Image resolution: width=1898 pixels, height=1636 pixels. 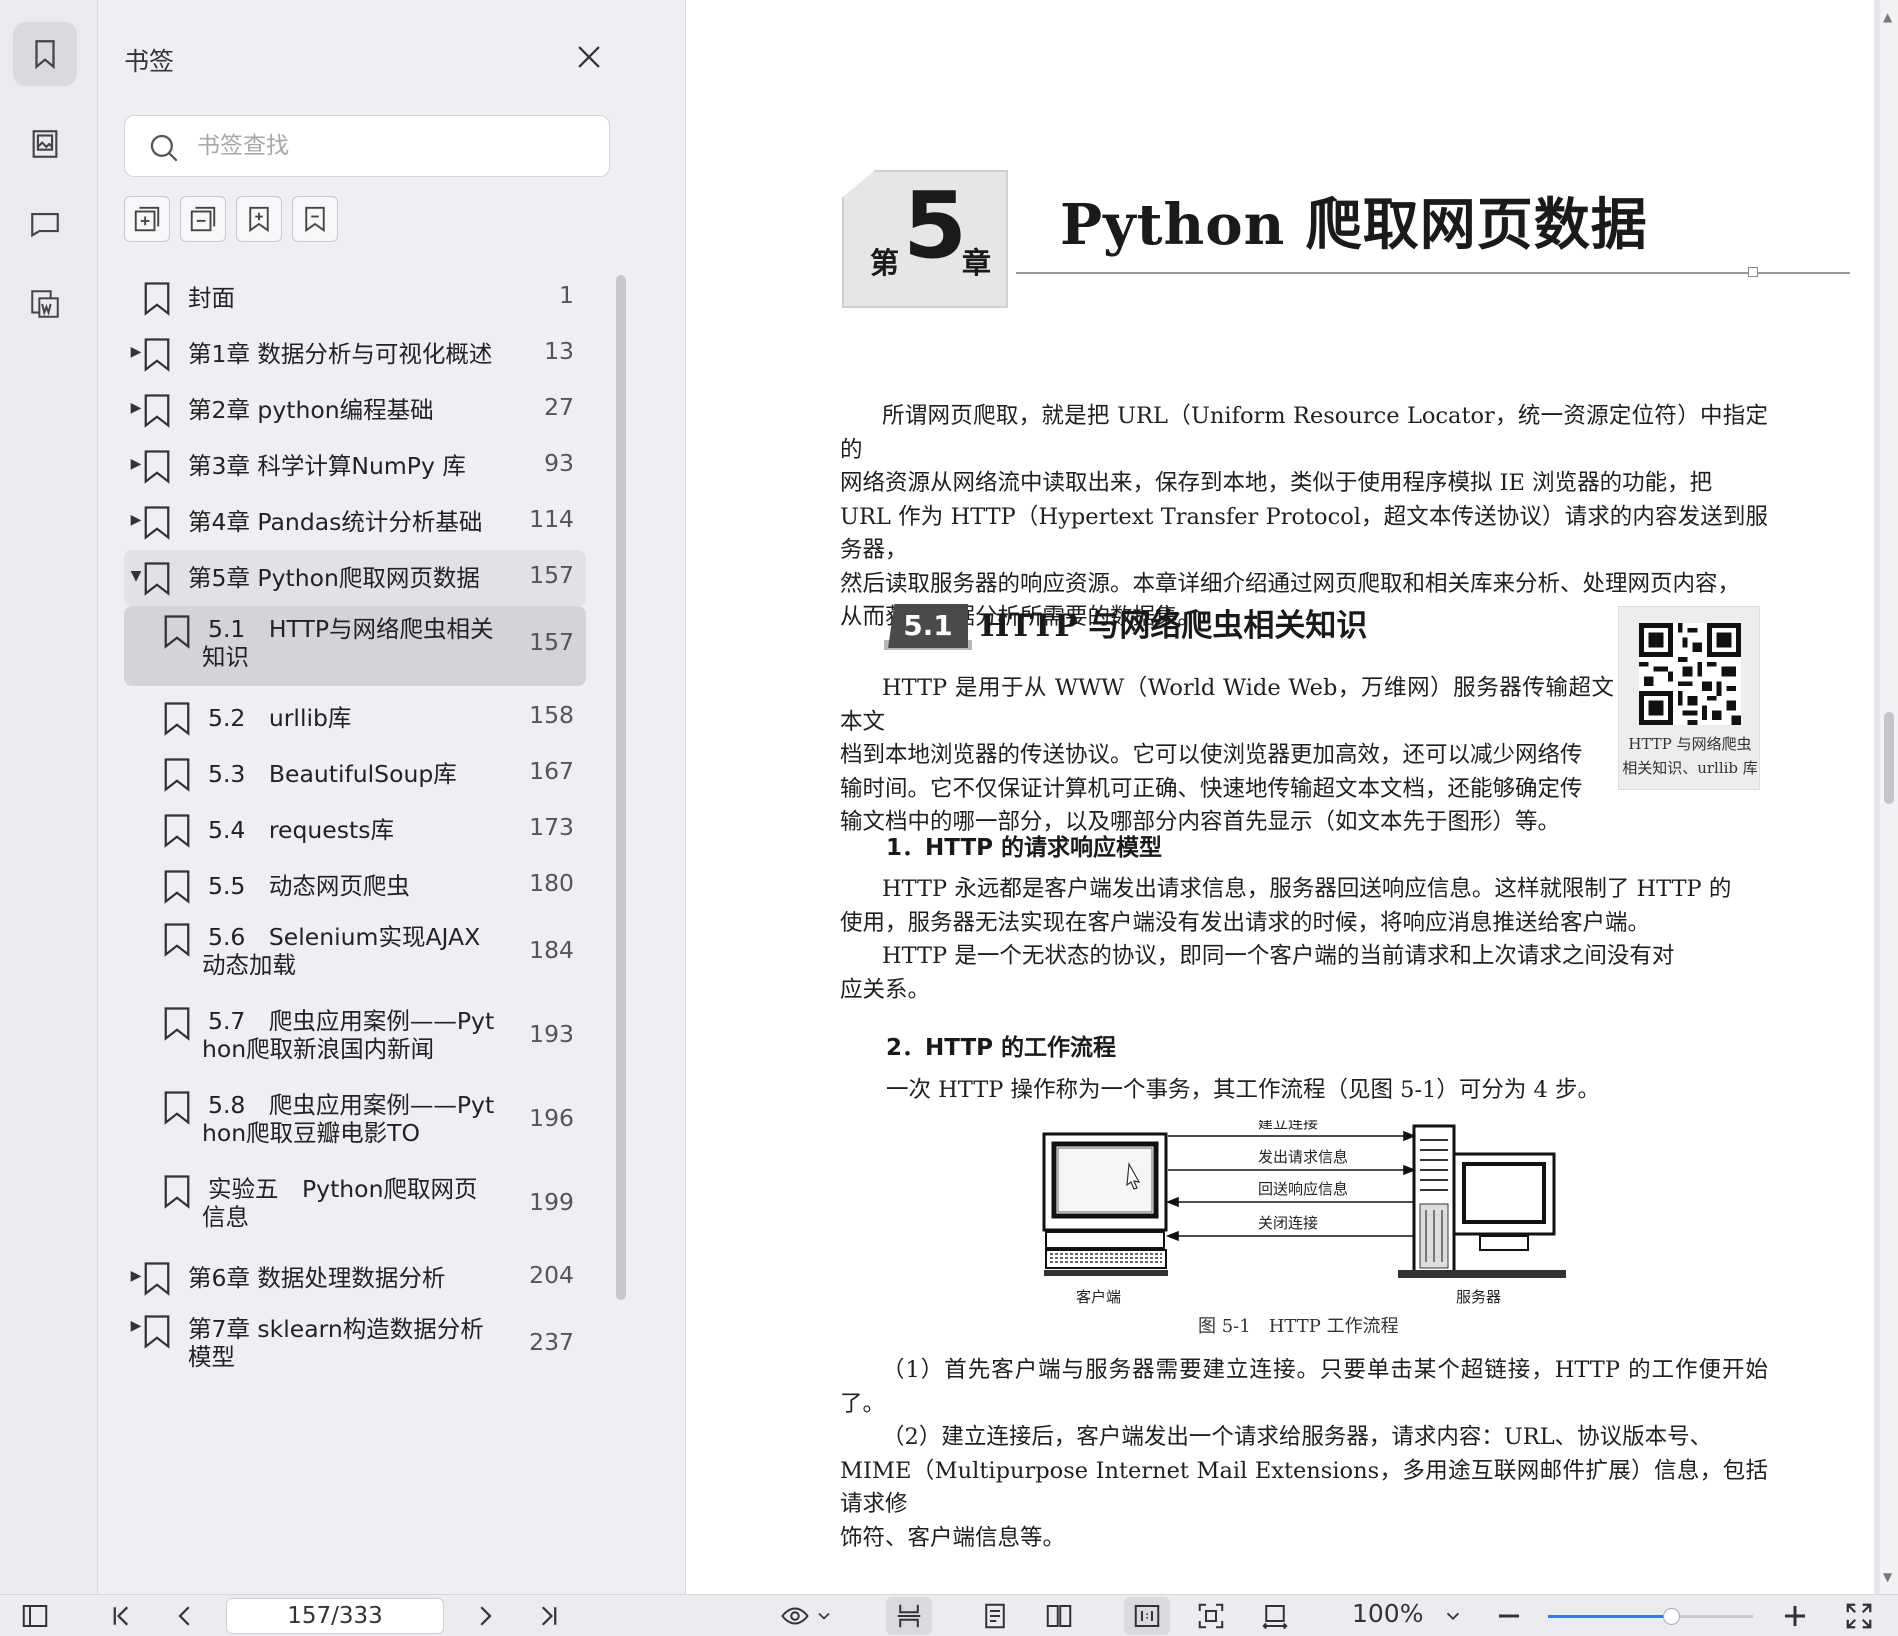 I want to click on bookmark-label: 第6章 数据处理数据分析, so click(x=317, y=1278).